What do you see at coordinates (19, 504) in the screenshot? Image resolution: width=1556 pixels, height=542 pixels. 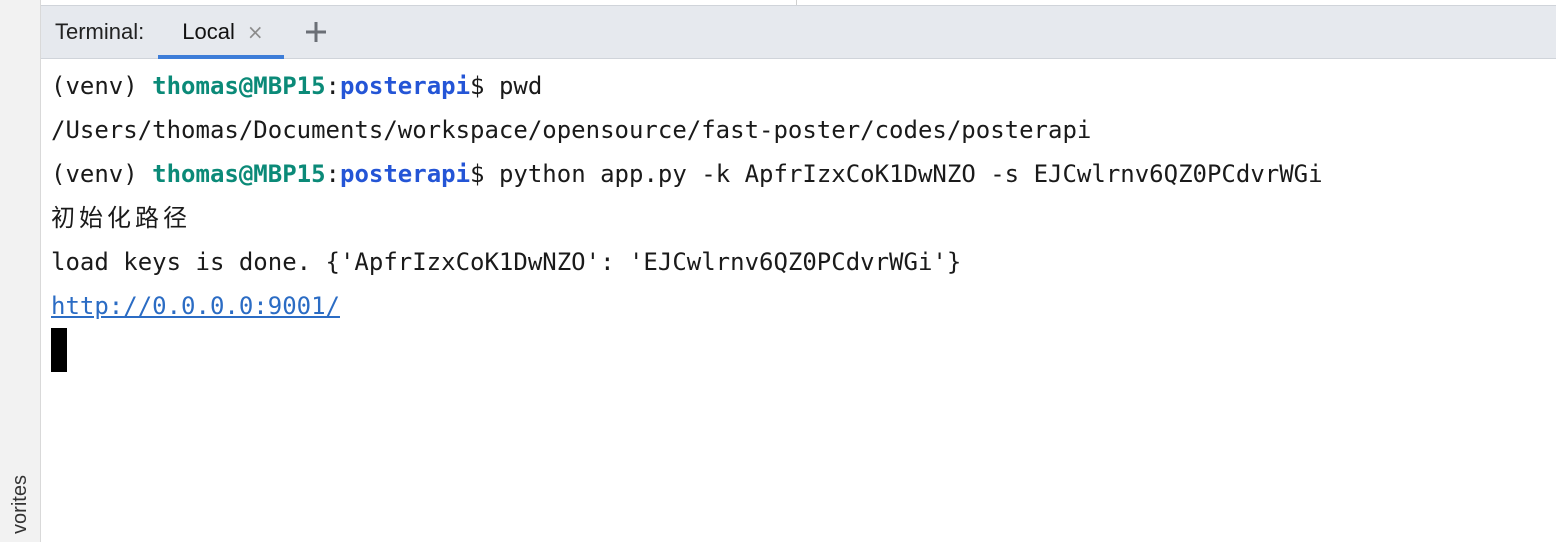 I see `favorites-tool-tab-label: vorites` at bounding box center [19, 504].